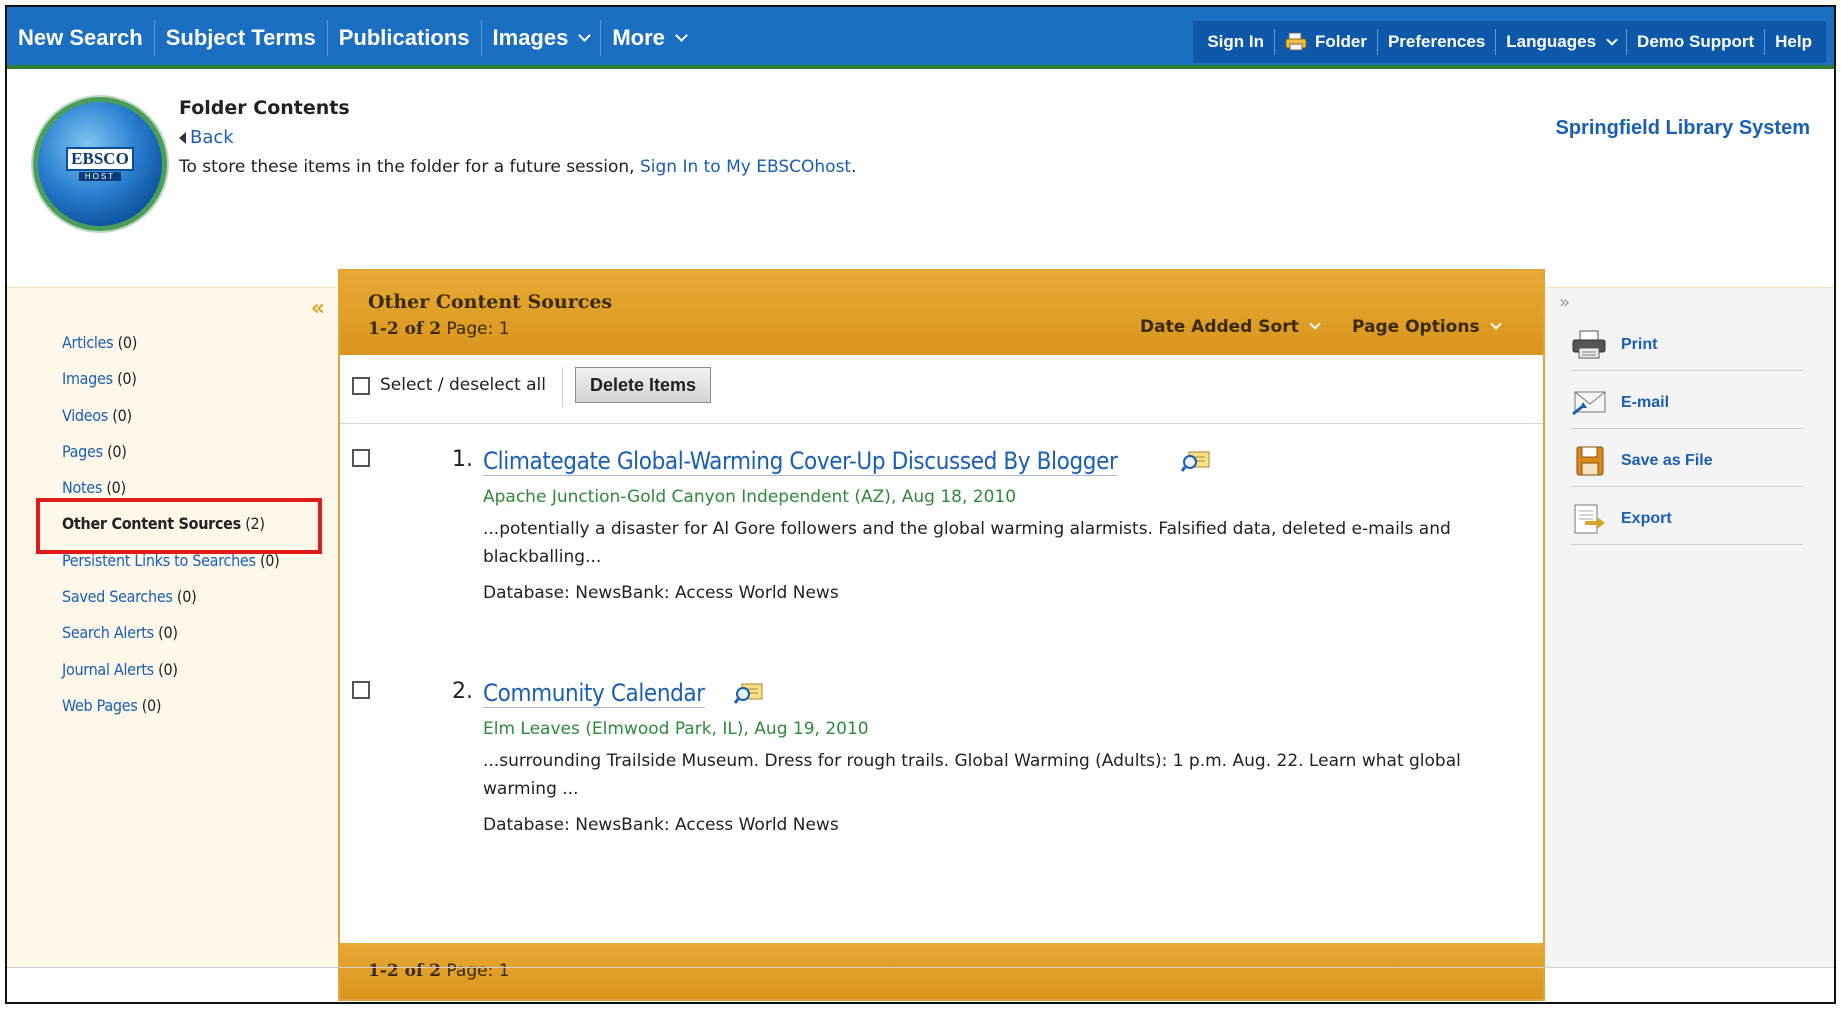 Image resolution: width=1841 pixels, height=1009 pixels. What do you see at coordinates (1646, 518) in the screenshot?
I see `tool-label: Export` at bounding box center [1646, 518].